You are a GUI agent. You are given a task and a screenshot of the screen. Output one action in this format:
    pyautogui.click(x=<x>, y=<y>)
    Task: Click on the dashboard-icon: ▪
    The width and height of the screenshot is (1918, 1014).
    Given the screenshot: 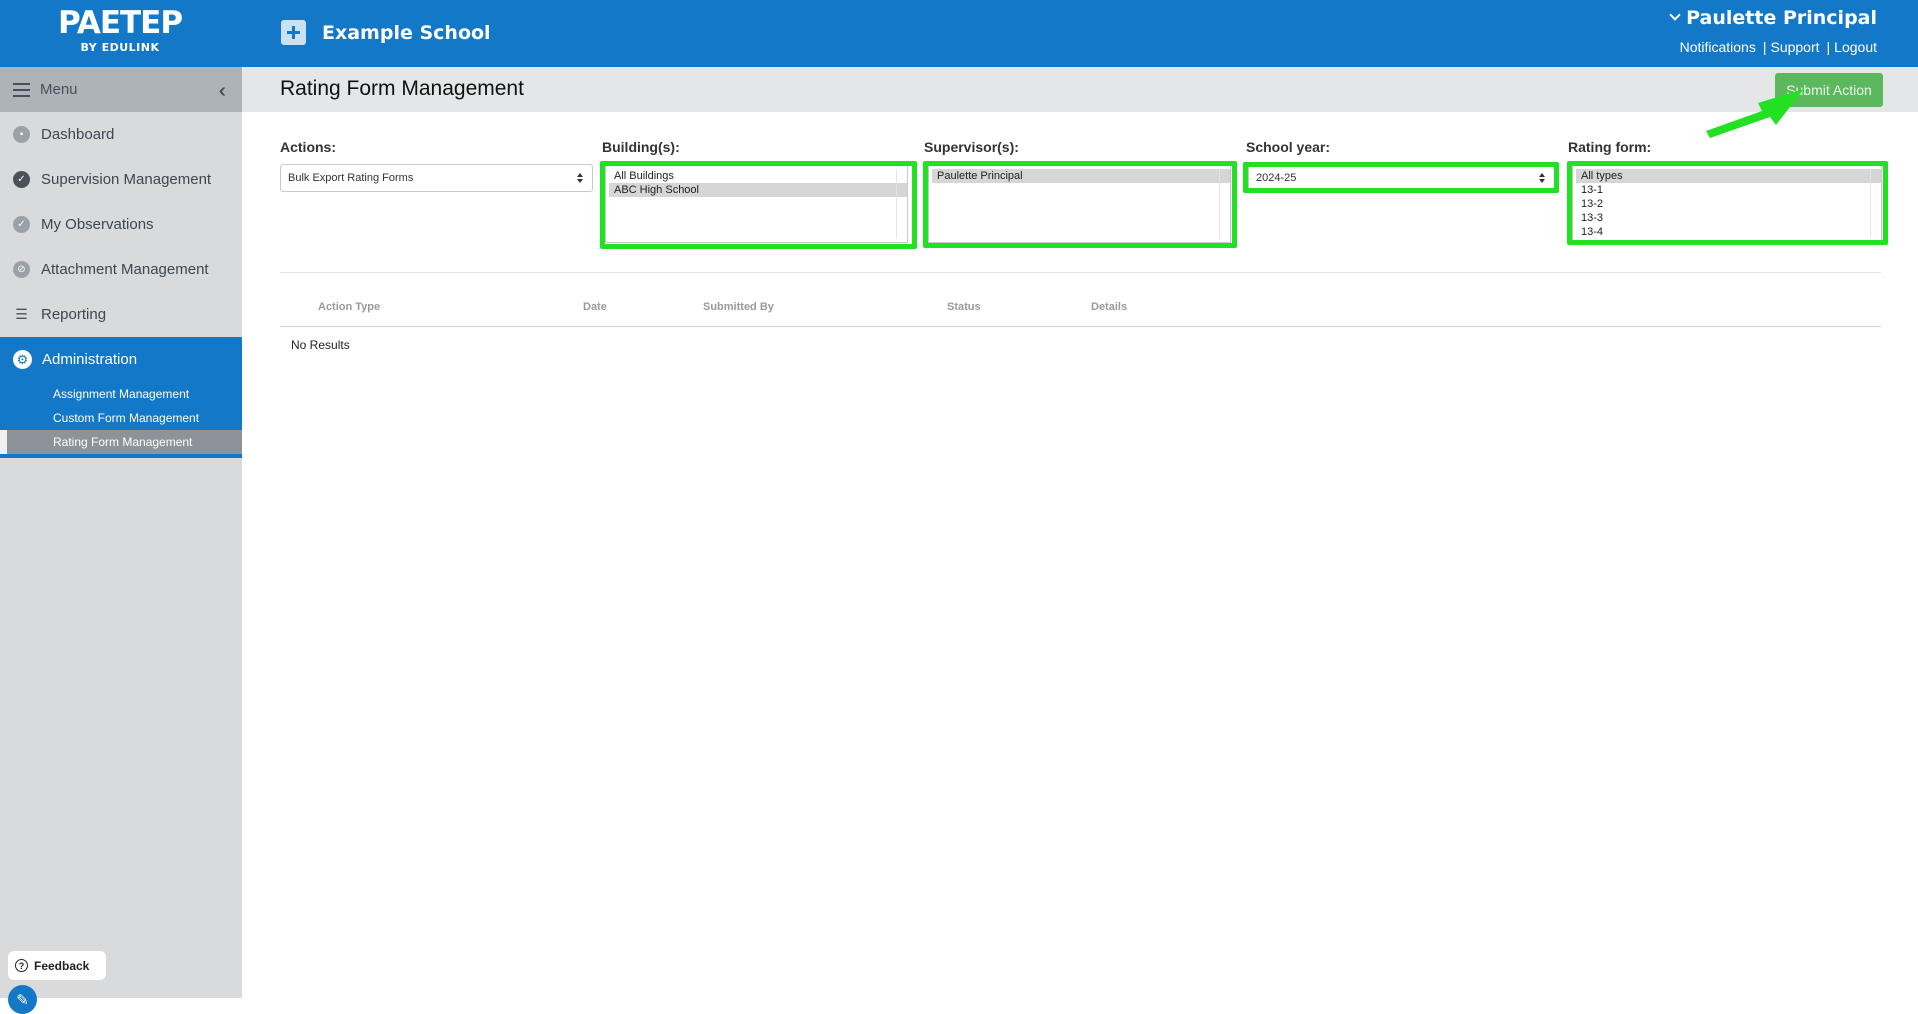 What is the action you would take?
    pyautogui.click(x=21, y=134)
    